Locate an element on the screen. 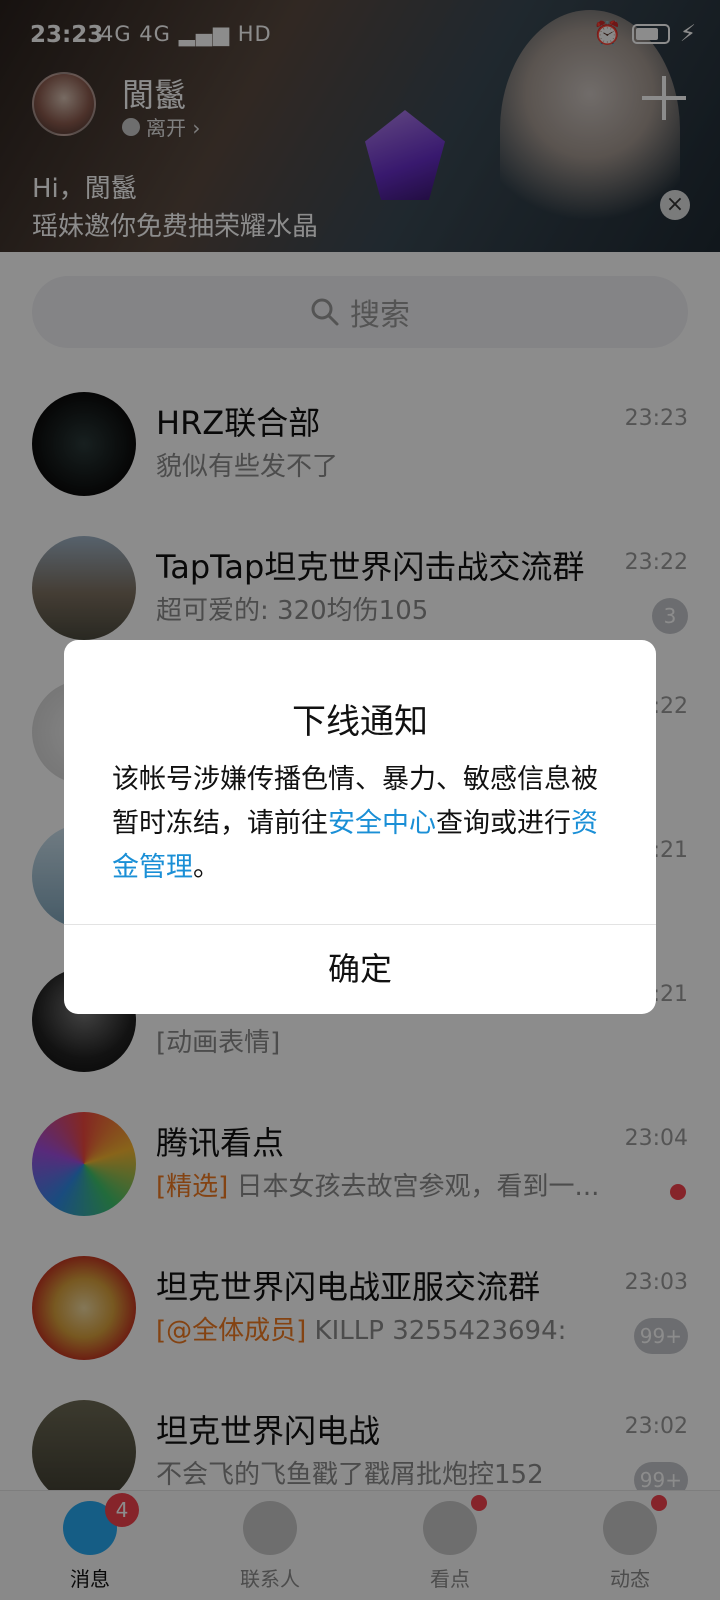 This screenshot has height=1600, width=720. security-center-link: 安全中心 is located at coordinates (382, 823).